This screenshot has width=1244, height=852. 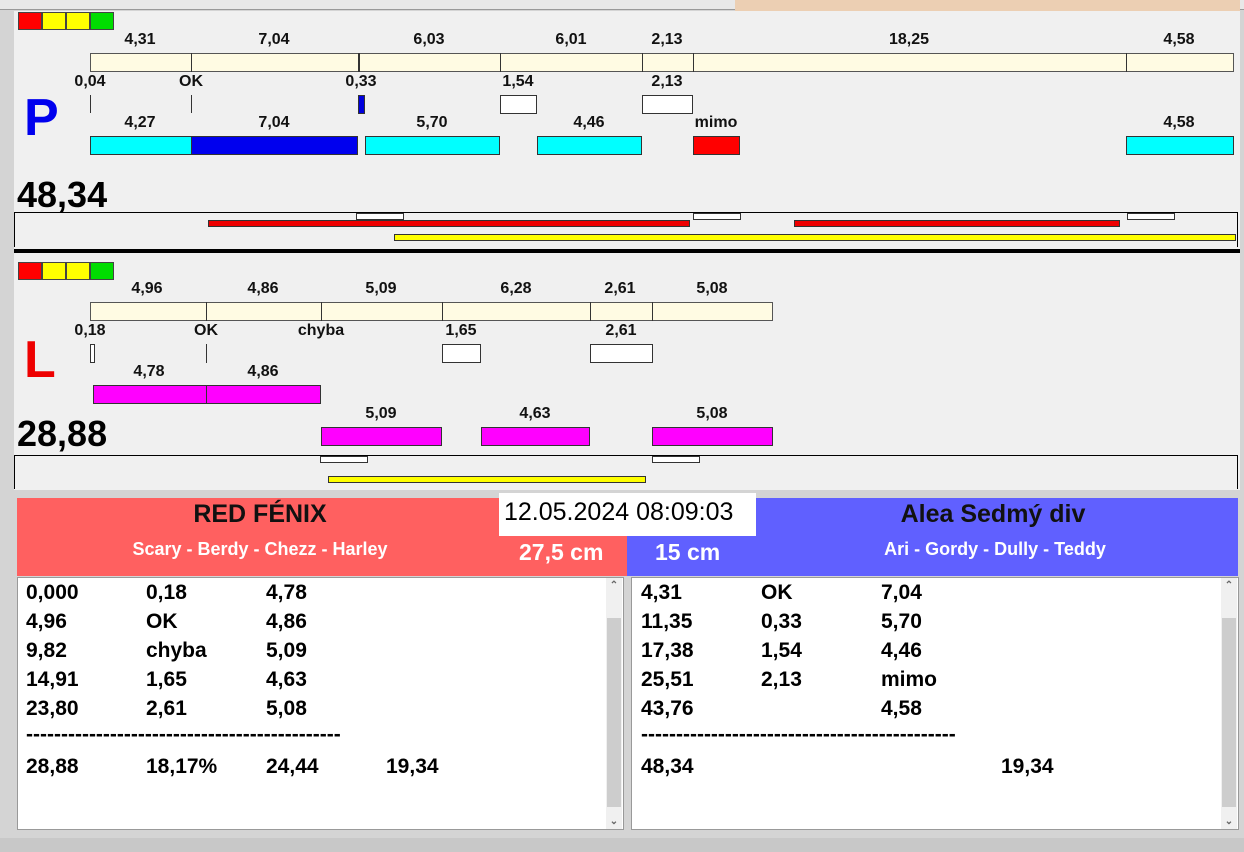 I want to click on result-cell: 1,65, so click(x=166, y=679).